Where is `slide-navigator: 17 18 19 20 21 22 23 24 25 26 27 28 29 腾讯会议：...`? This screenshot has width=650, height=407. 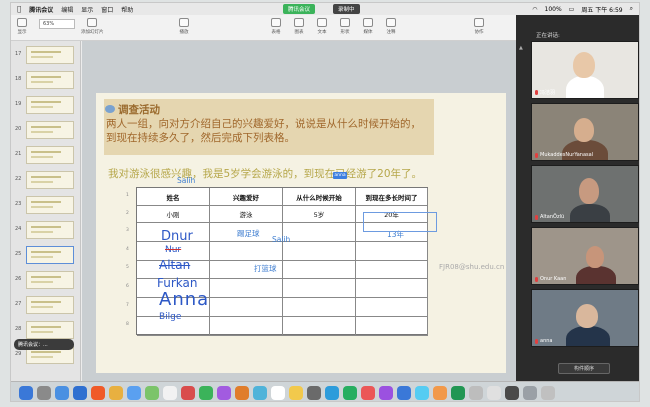 slide-navigator: 17 18 19 20 21 22 23 24 25 26 27 28 29 腾讯会议：... is located at coordinates (46, 211).